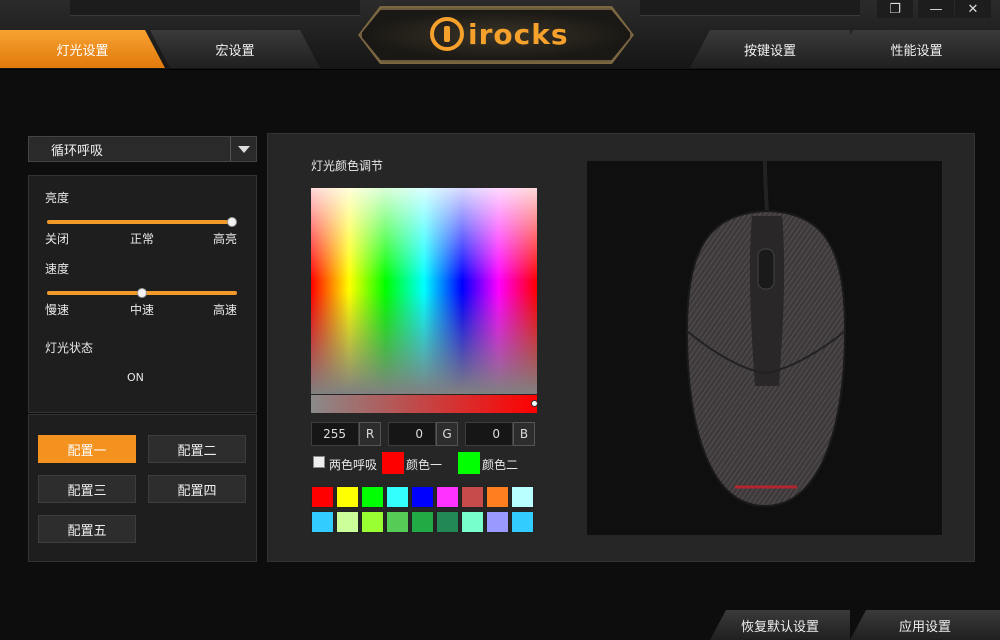  Describe the element at coordinates (140, 222) in the screenshot. I see `brightness-slider` at that location.